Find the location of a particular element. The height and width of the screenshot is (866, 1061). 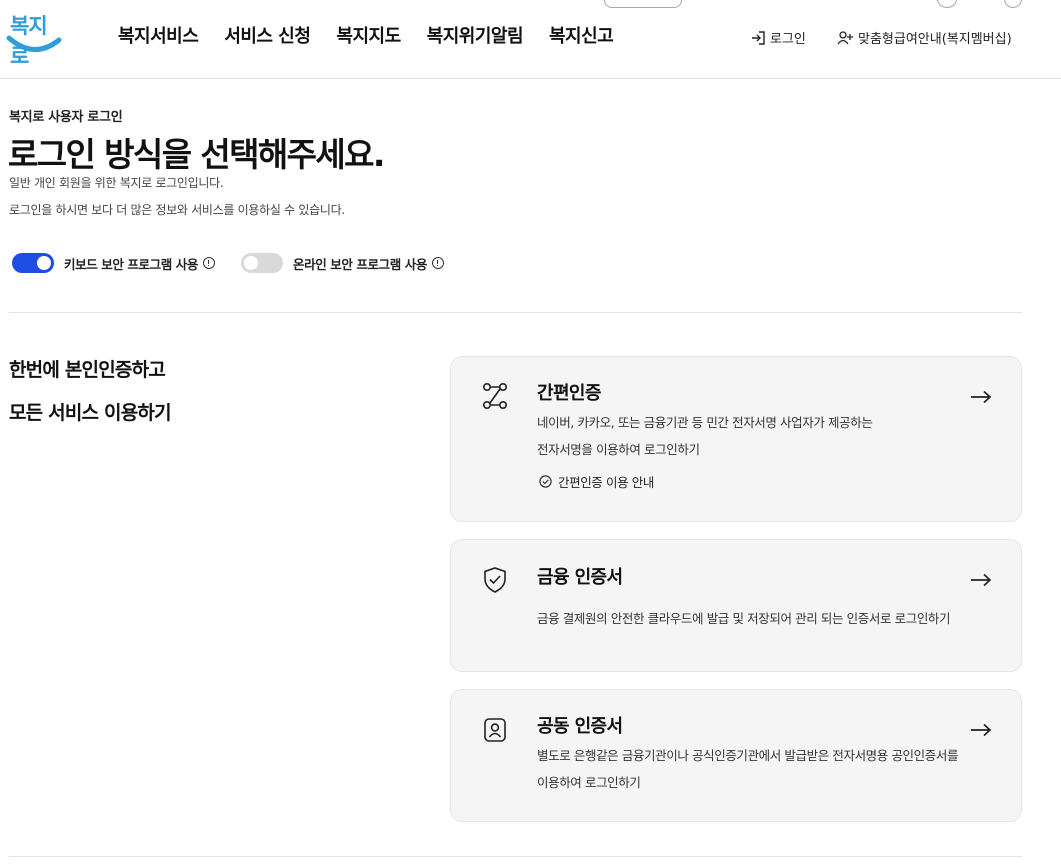

easy-auth-guide-link: 간편인증 이용 안내 is located at coordinates (596, 481).